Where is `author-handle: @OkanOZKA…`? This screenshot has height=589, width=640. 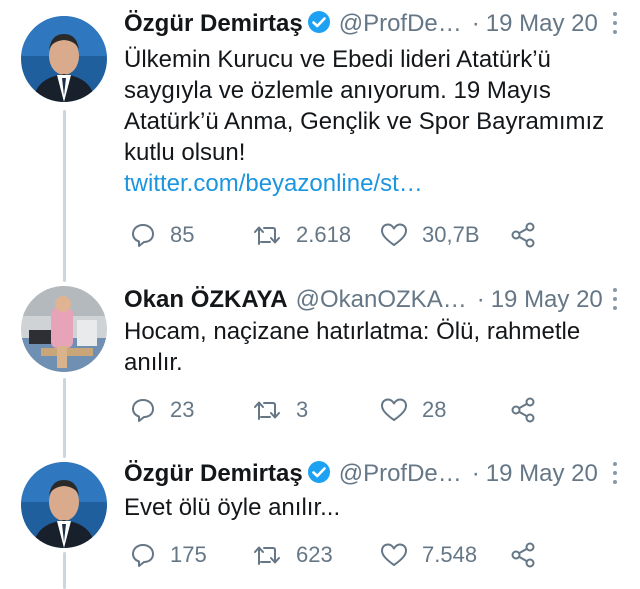
author-handle: @OkanOZKA… is located at coordinates (381, 299).